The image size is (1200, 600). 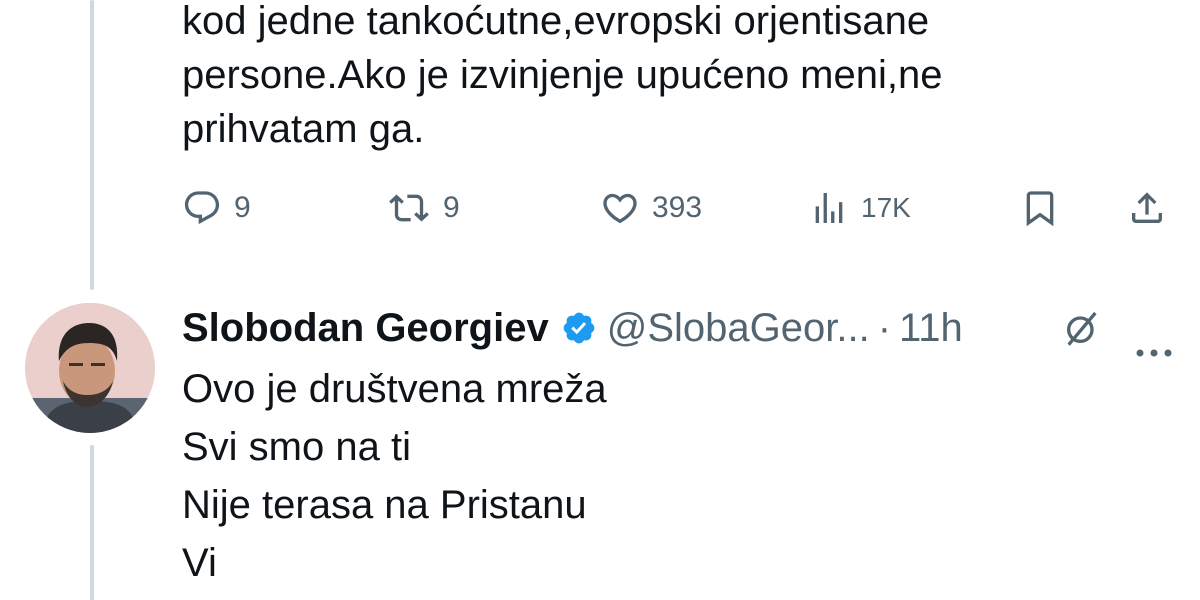 I want to click on tweet-action-bar: 9 9 393 17K, so click(x=677, y=208).